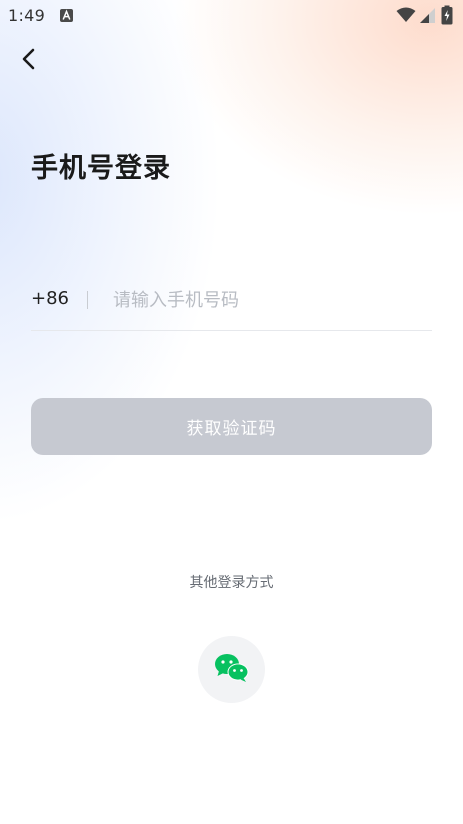  I want to click on status-time: 1:49, so click(27, 15).